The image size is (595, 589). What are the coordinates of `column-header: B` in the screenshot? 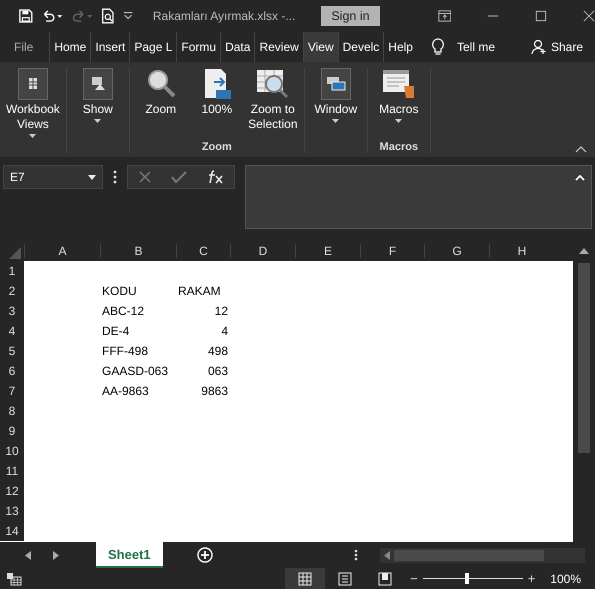 It's located at (138, 251).